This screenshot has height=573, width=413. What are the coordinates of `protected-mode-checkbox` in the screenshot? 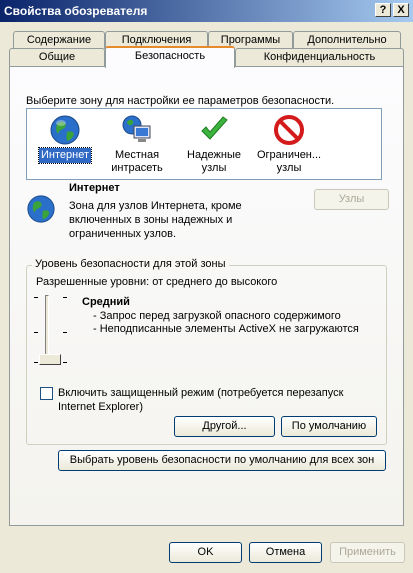 It's located at (46, 393).